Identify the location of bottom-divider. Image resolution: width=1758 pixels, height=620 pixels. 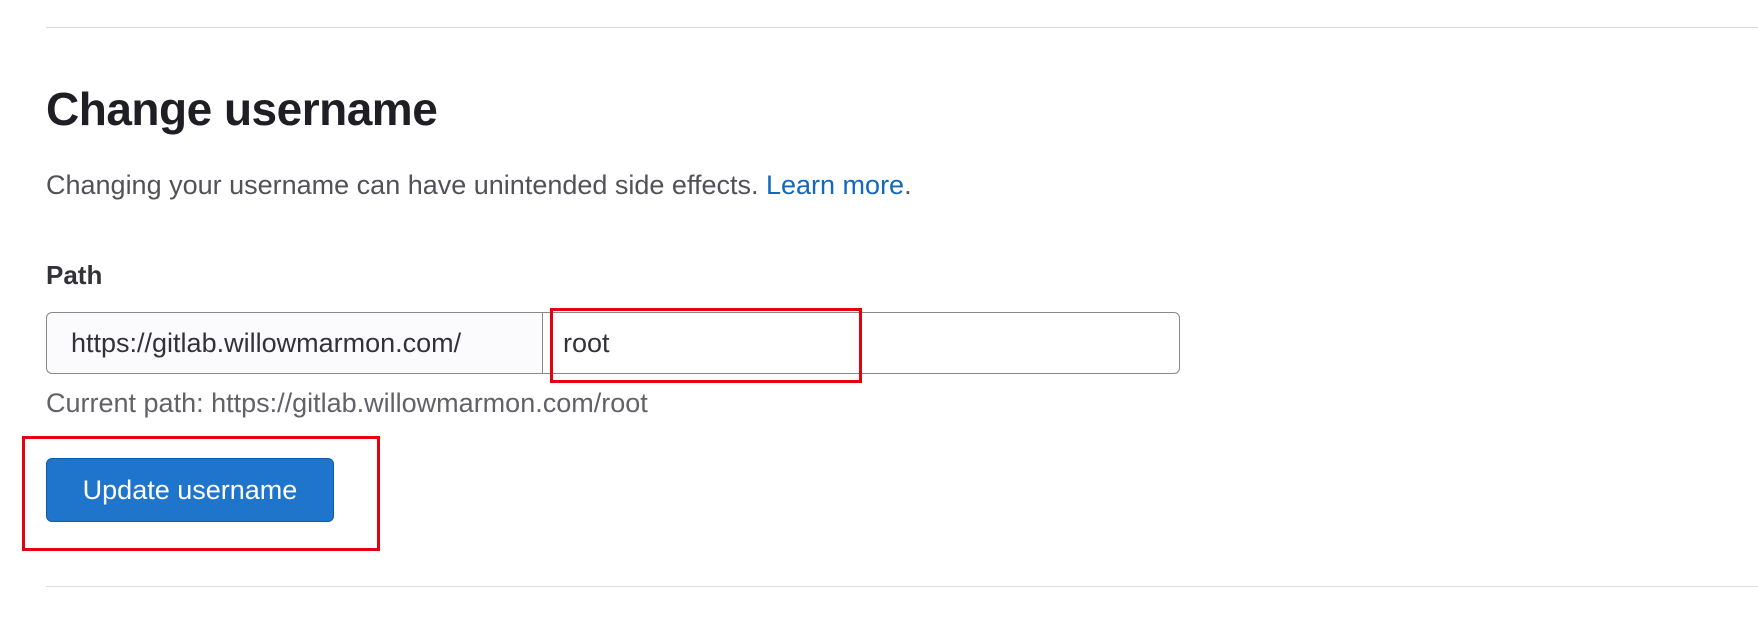
(902, 586).